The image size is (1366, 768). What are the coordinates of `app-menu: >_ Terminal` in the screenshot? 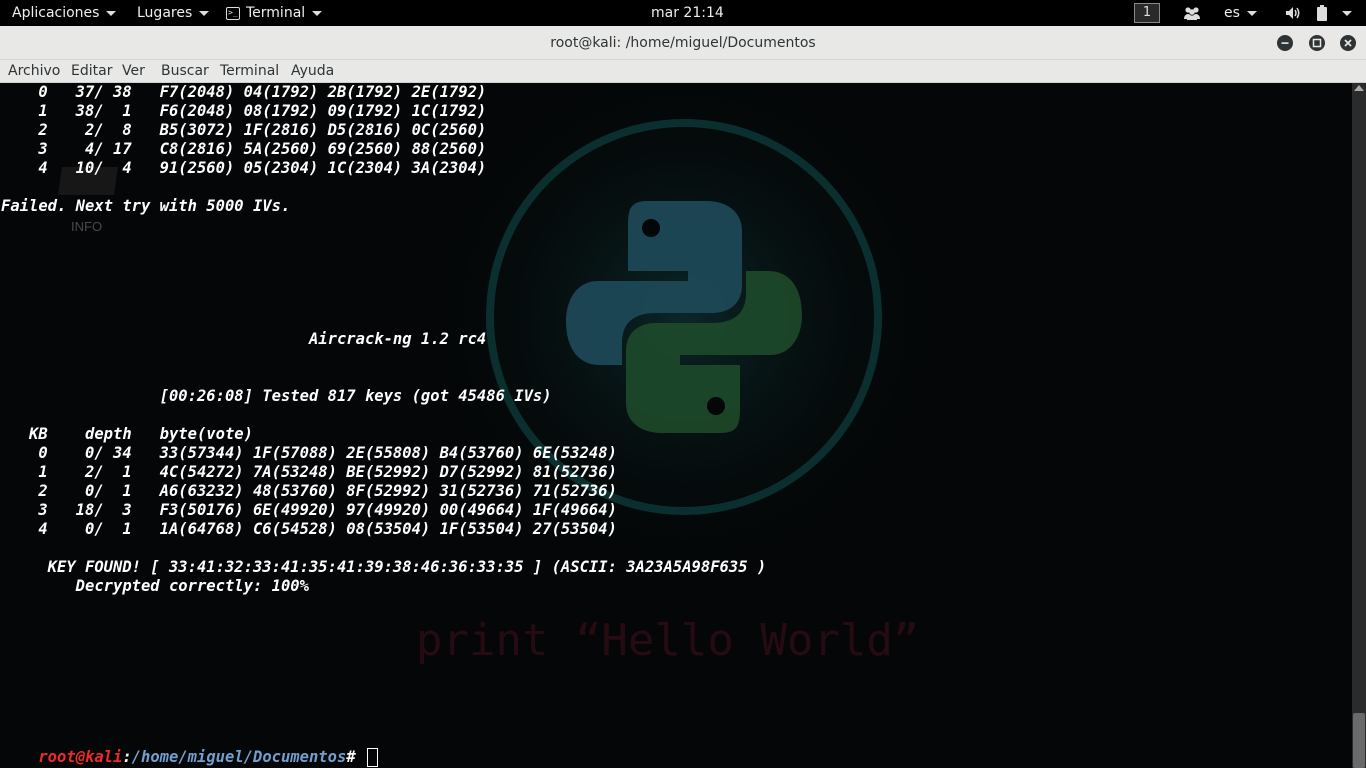 It's located at (274, 13).